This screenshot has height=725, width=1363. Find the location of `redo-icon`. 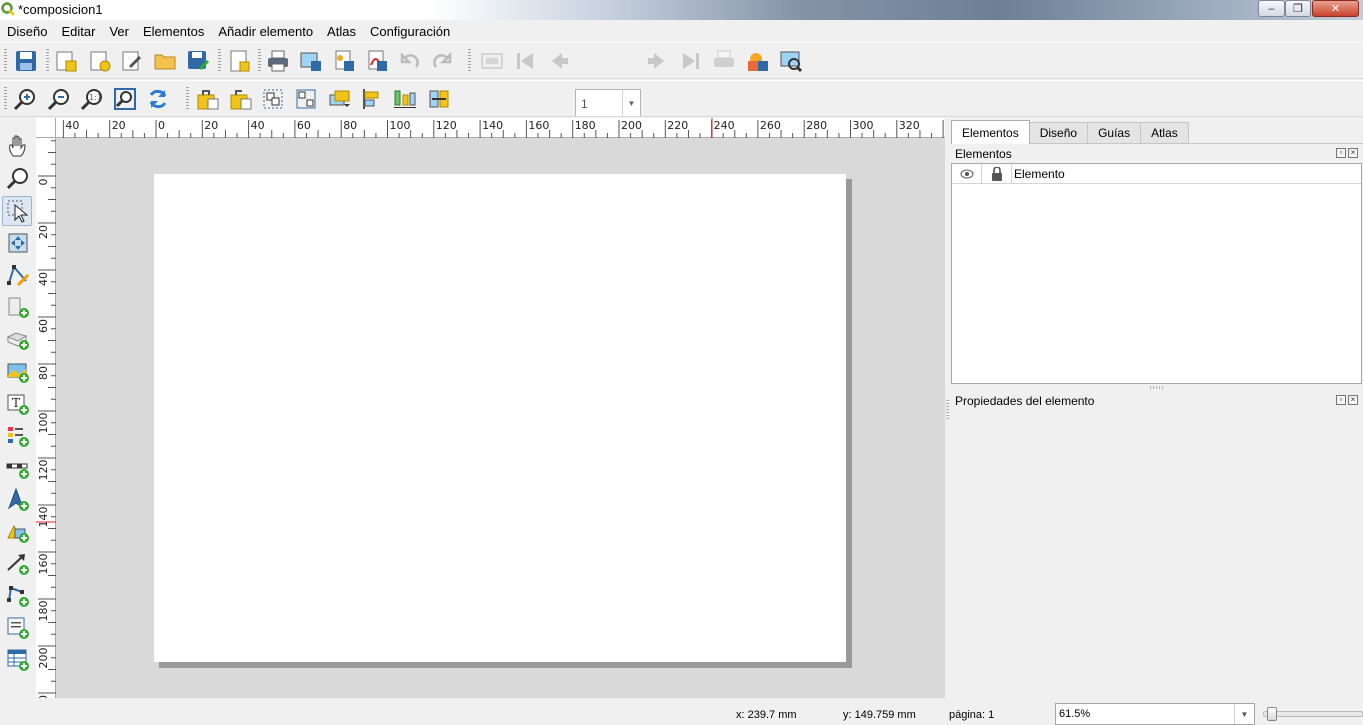

redo-icon is located at coordinates (442, 61).